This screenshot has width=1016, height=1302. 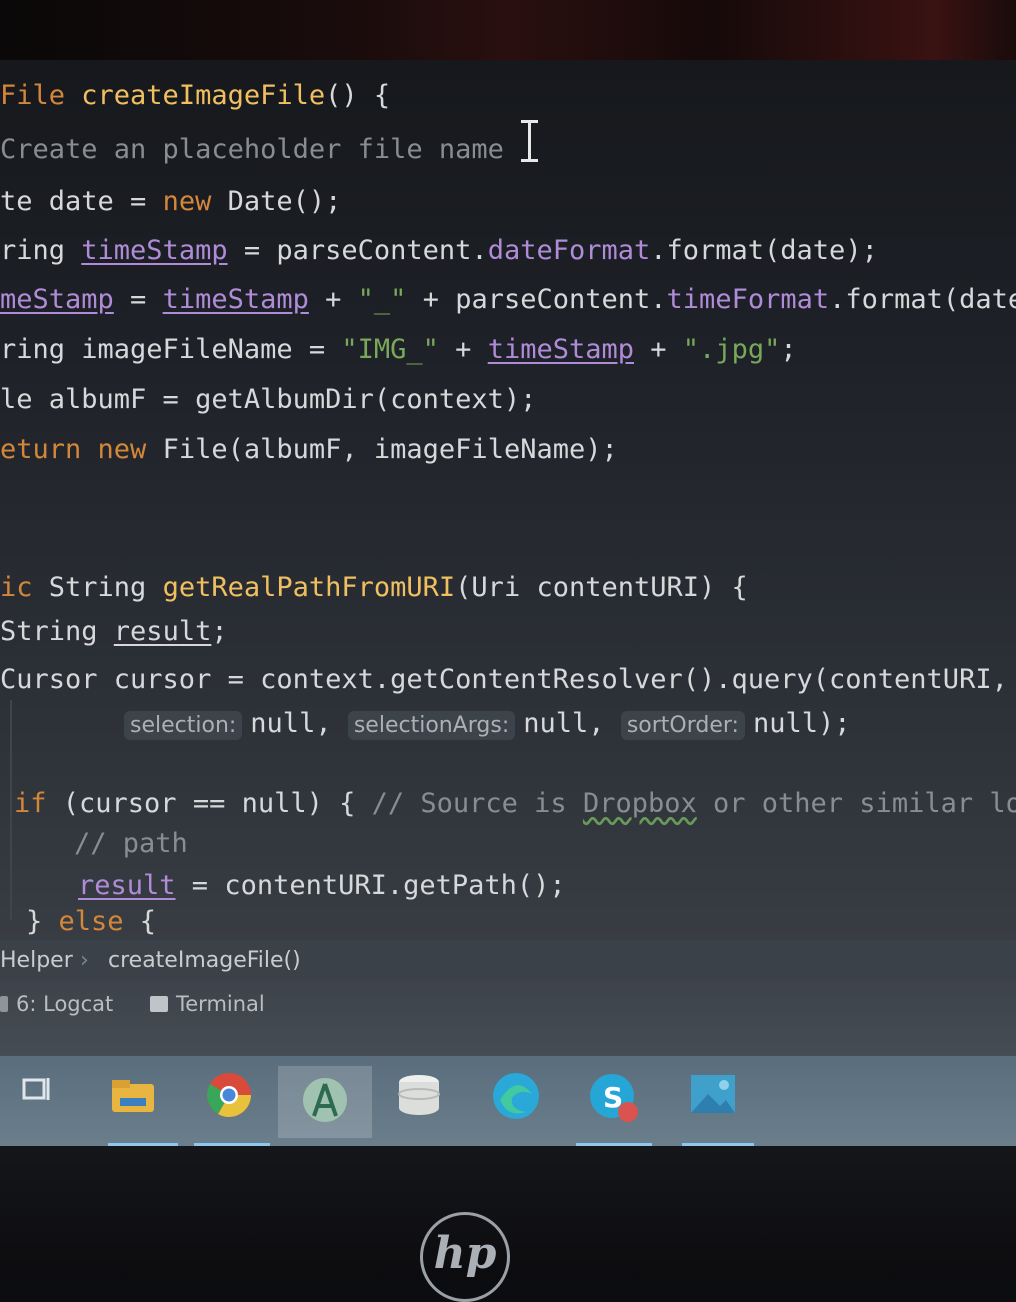 I want to click on code-line: te date = new Date();, so click(x=171, y=201).